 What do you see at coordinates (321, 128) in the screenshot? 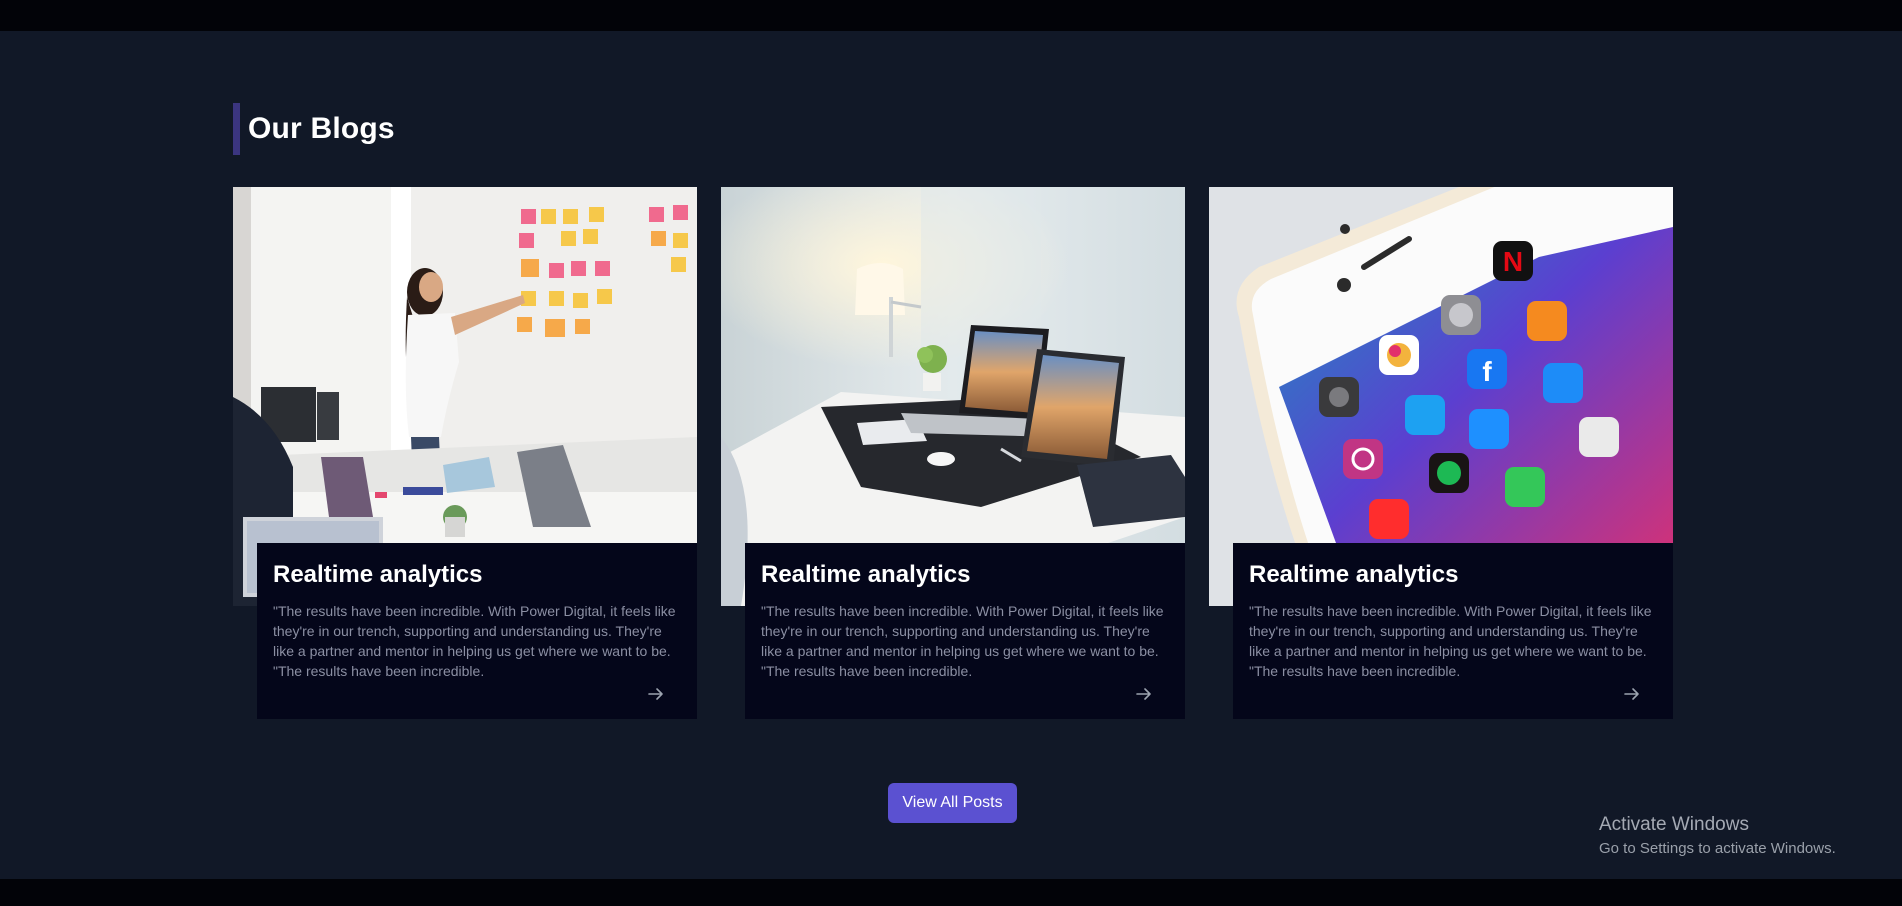
I see `page-title: Our Blogs` at bounding box center [321, 128].